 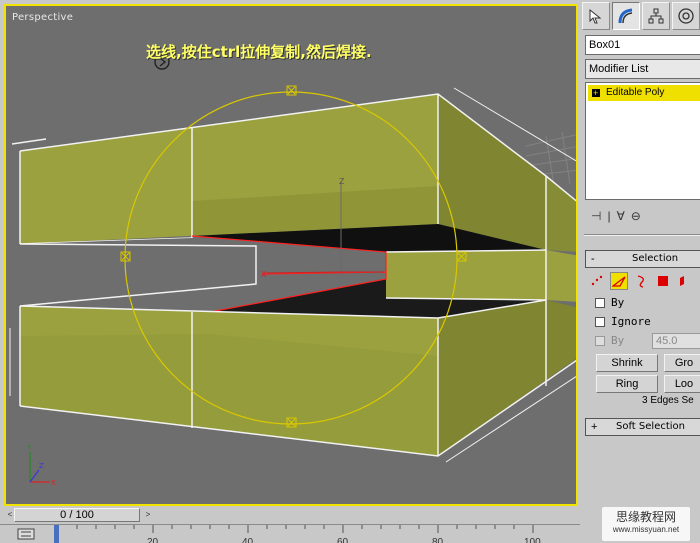 I want to click on time-slider-bar: < 0 / 100 >, so click(x=291, y=515).